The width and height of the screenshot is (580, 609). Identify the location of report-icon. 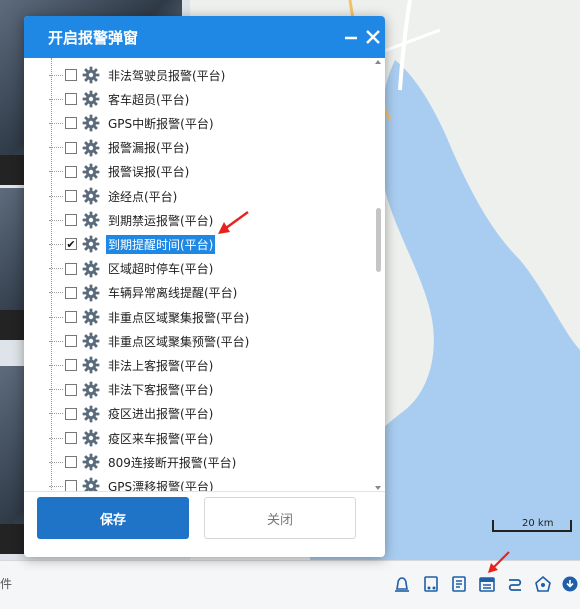
(459, 584).